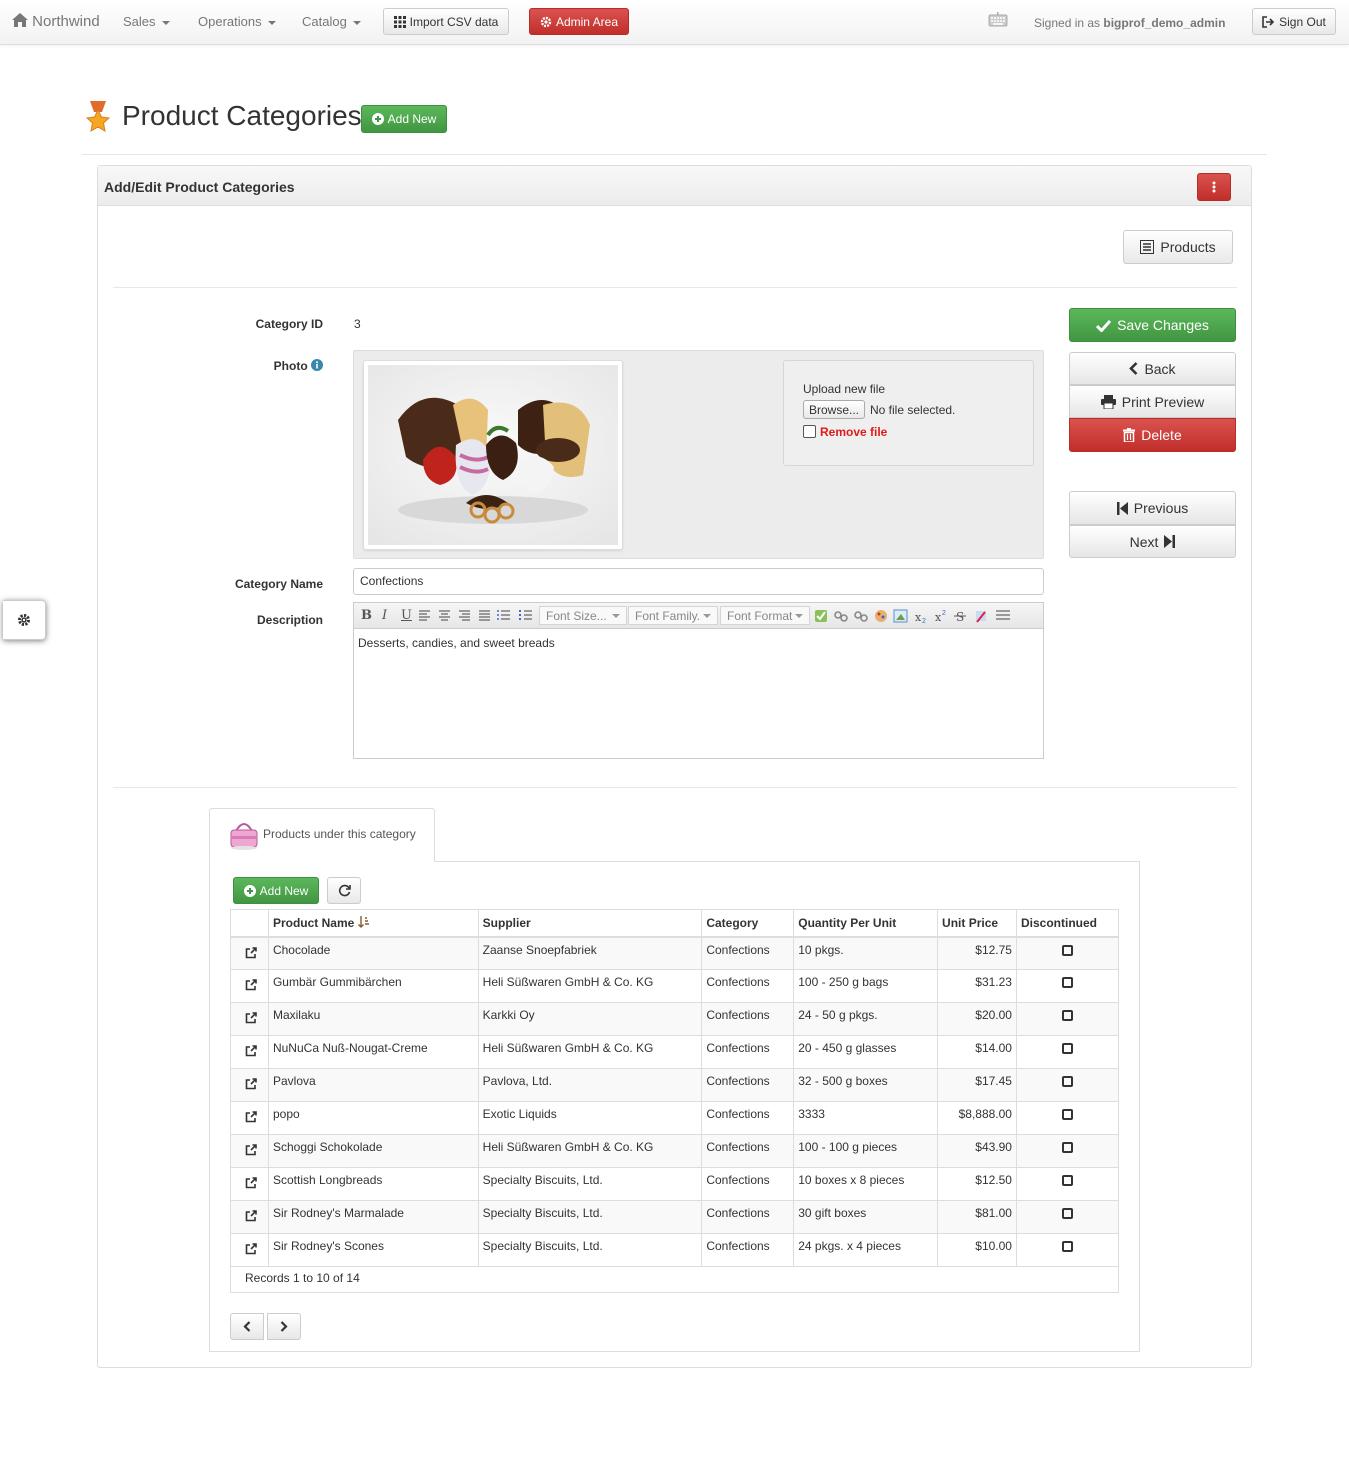 Image resolution: width=1349 pixels, height=1459 pixels. Describe the element at coordinates (1067, 923) in the screenshot. I see `column-header-discontinued: Discontinued` at that location.